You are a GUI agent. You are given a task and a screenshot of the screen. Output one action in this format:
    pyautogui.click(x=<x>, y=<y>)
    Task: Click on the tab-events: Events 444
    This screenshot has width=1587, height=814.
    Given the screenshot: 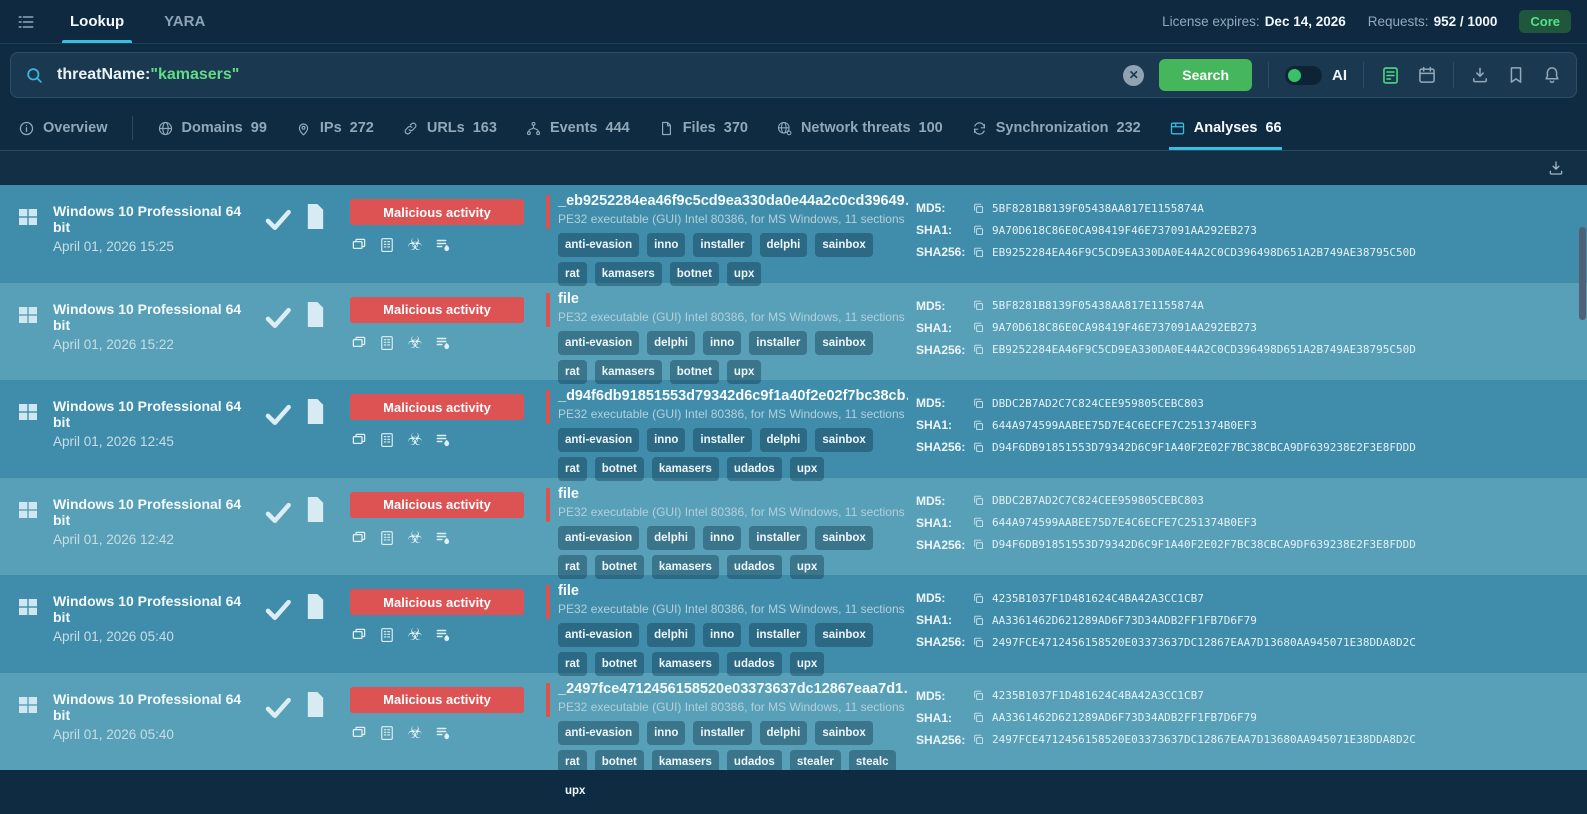 What is the action you would take?
    pyautogui.click(x=577, y=128)
    